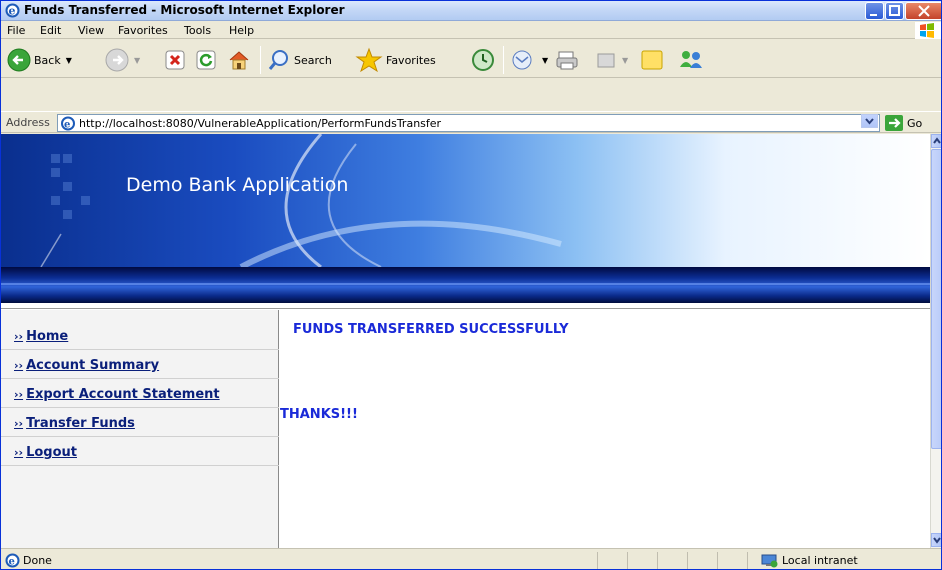 This screenshot has width=942, height=570. I want to click on print-button, so click(567, 60).